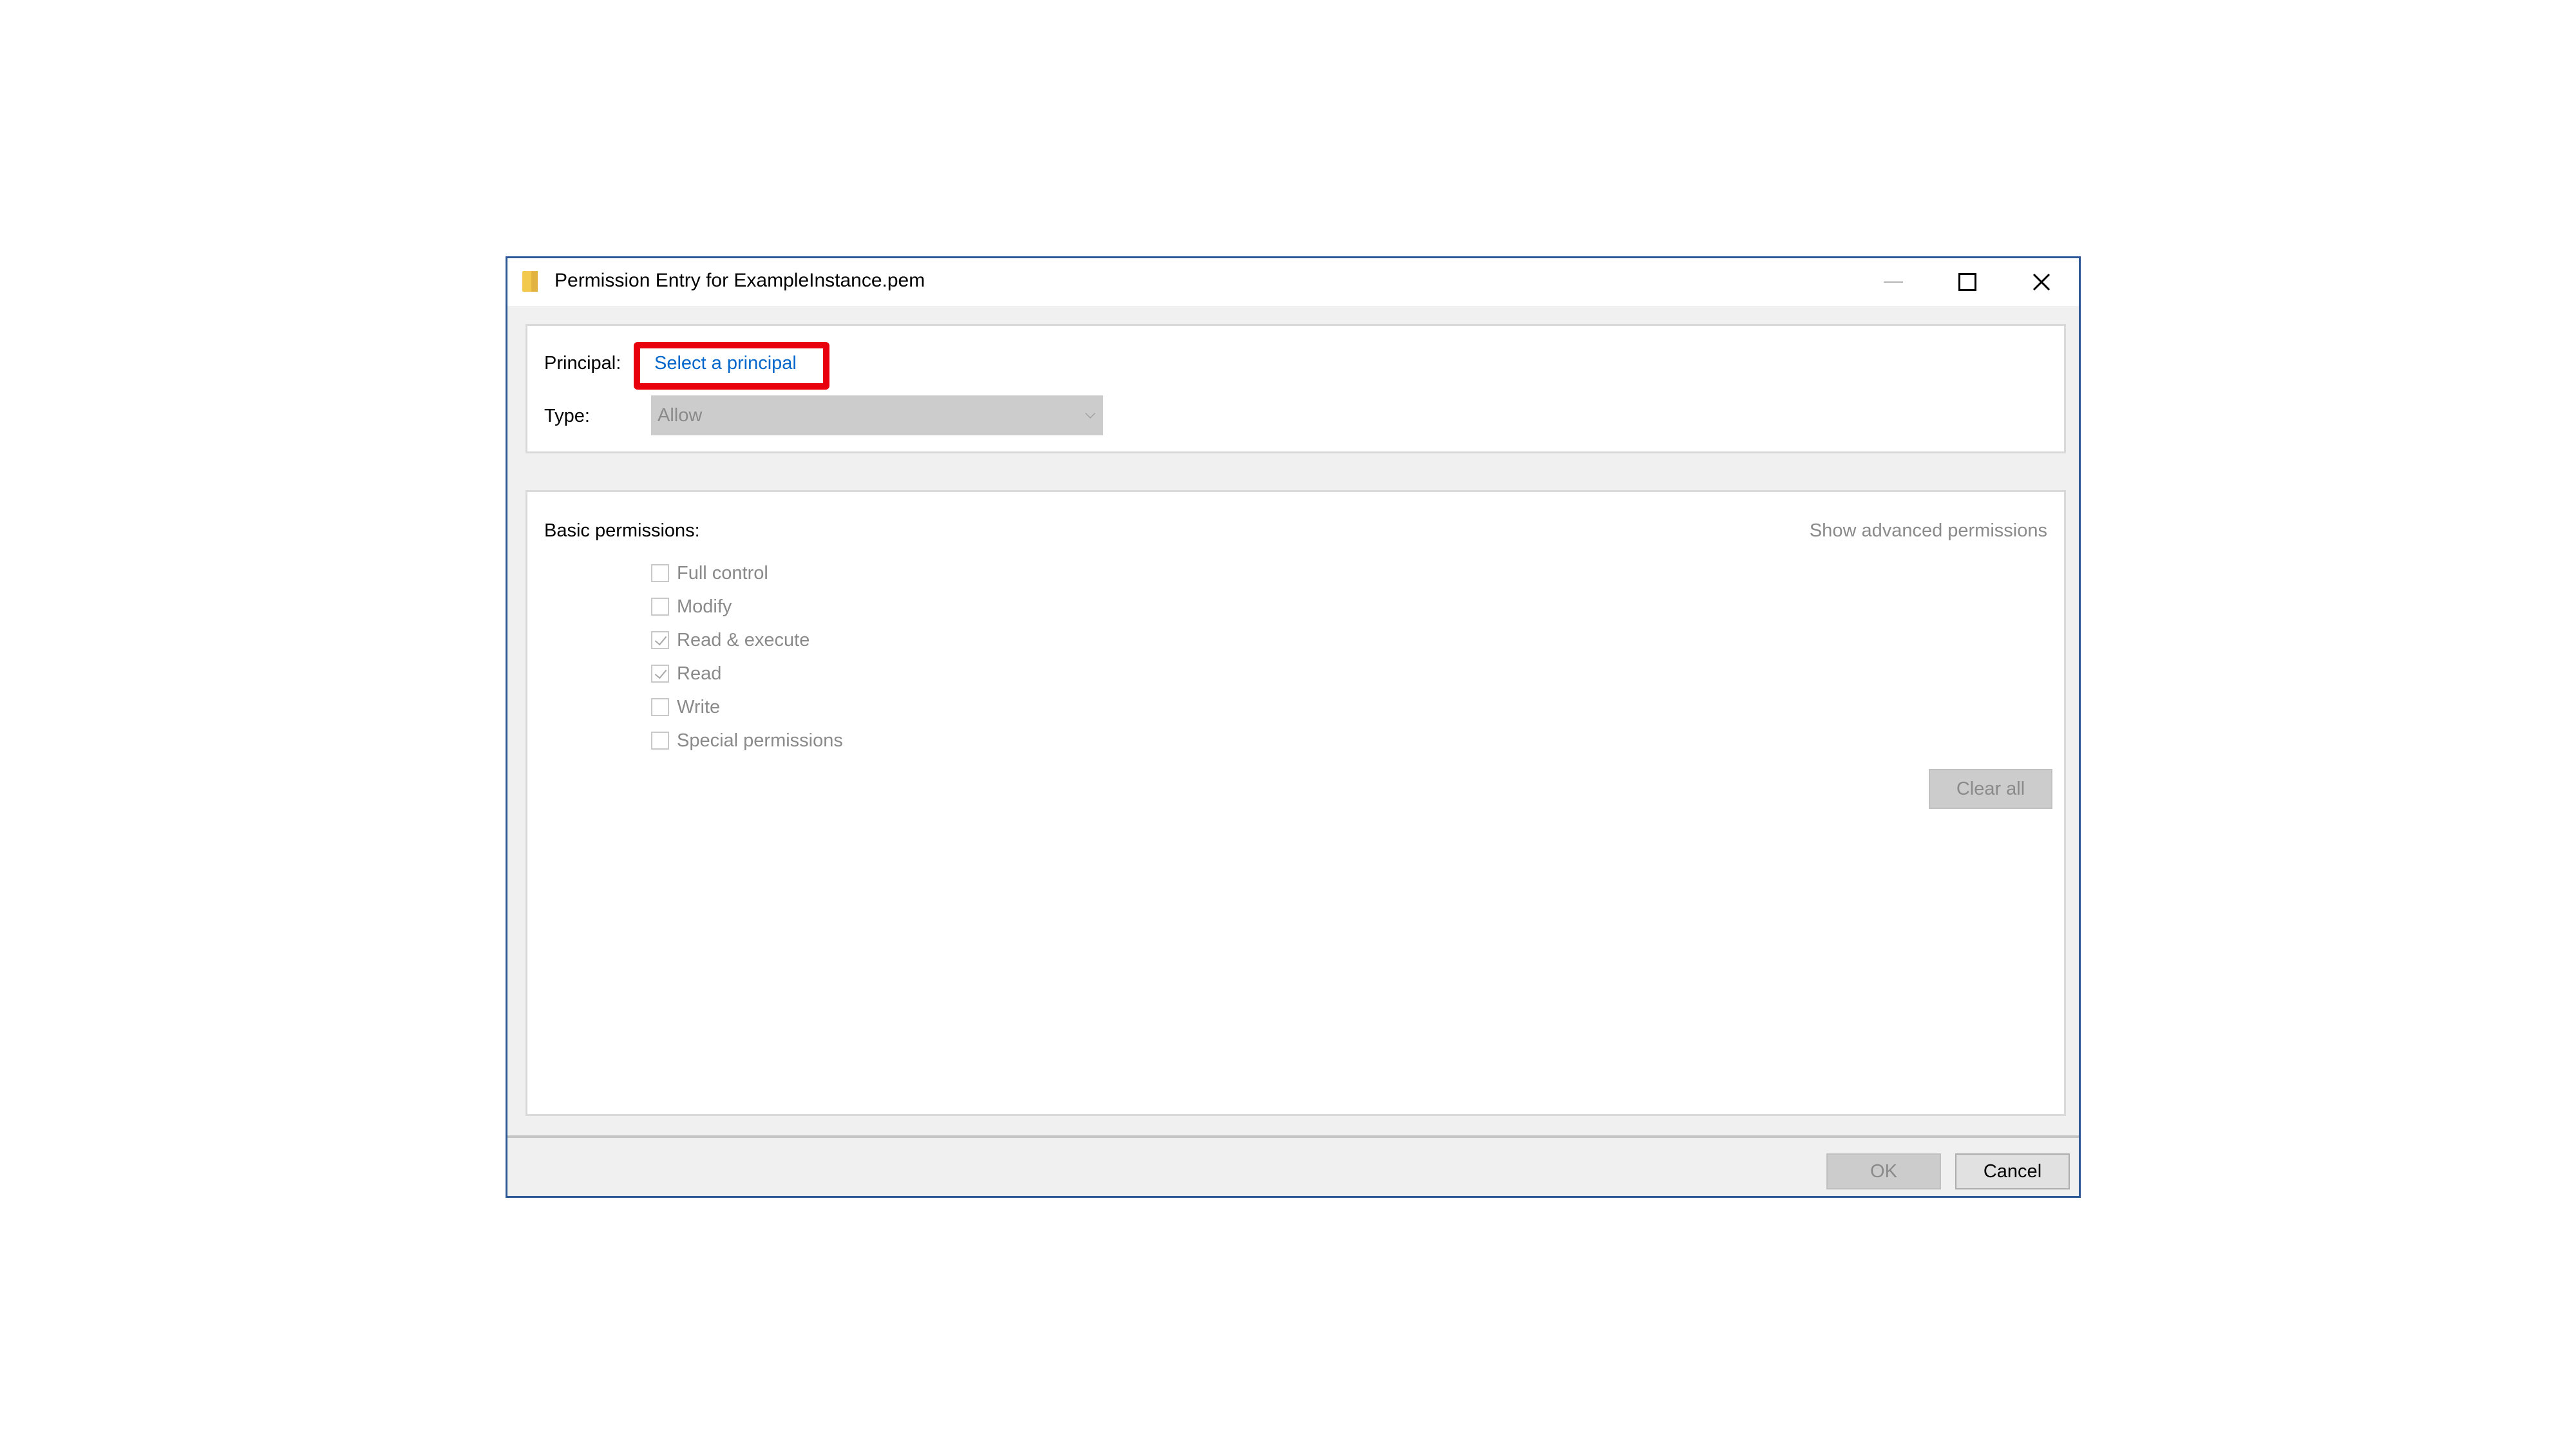 This screenshot has height=1449, width=2576. I want to click on select-principal-link: Select a principal, so click(725, 364).